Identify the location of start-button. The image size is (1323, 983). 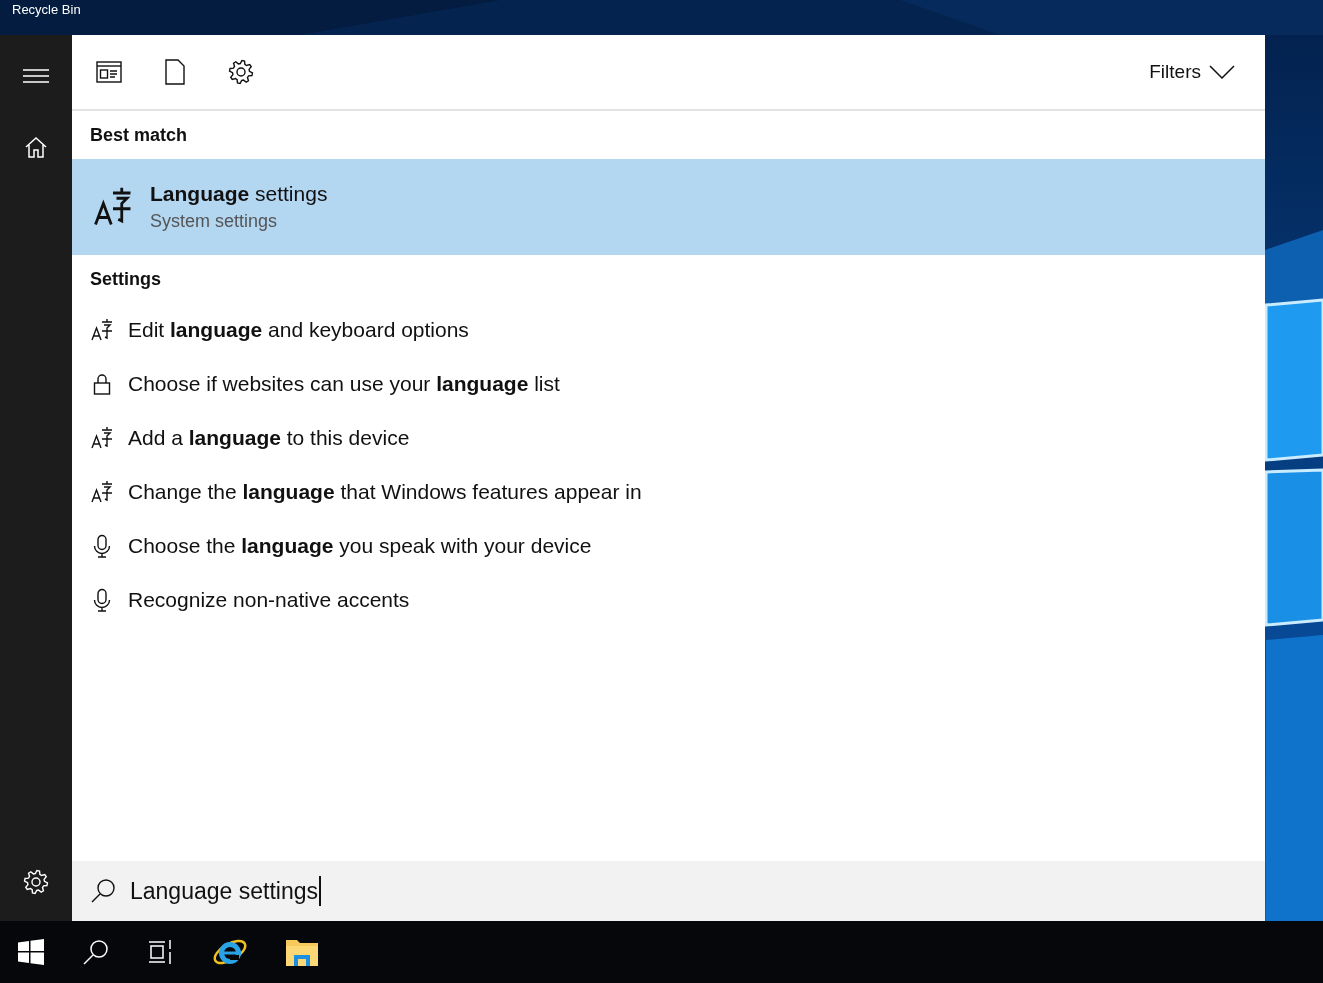
(31, 952).